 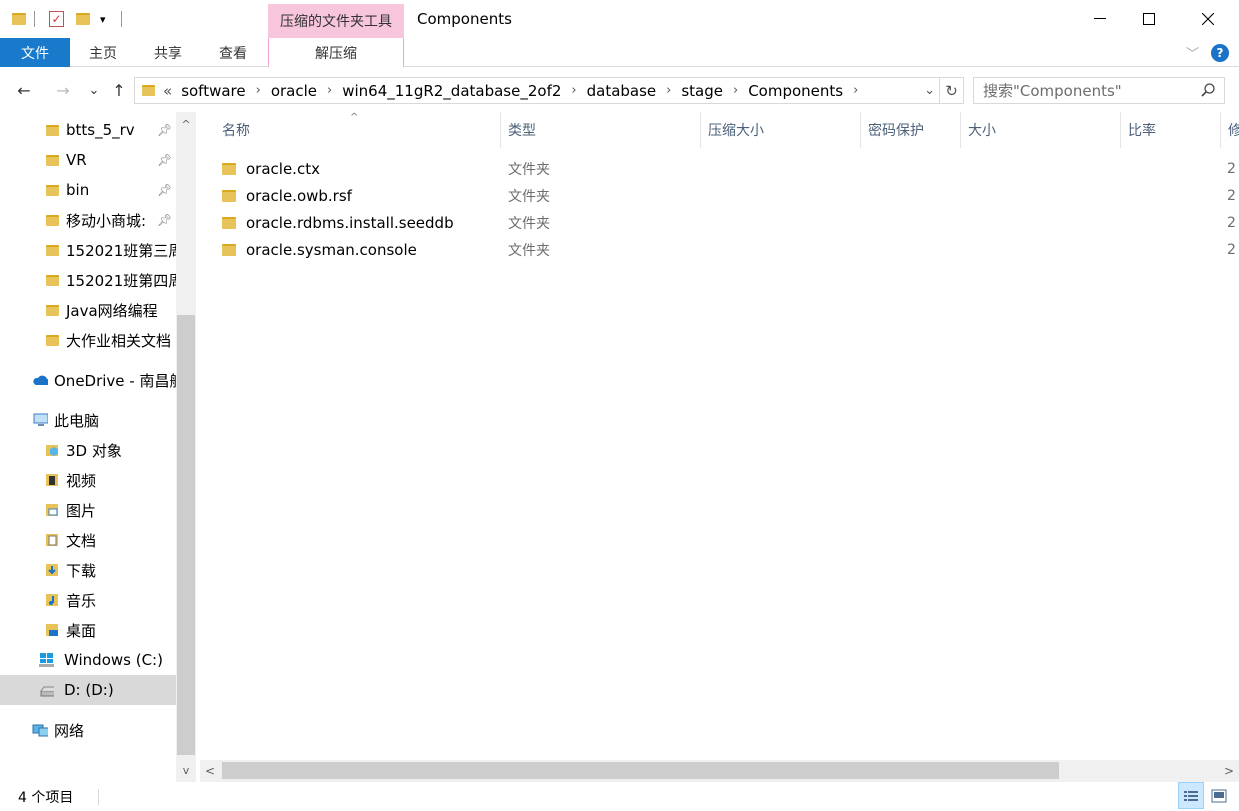 I want to click on up-button: ↑, so click(x=119, y=90).